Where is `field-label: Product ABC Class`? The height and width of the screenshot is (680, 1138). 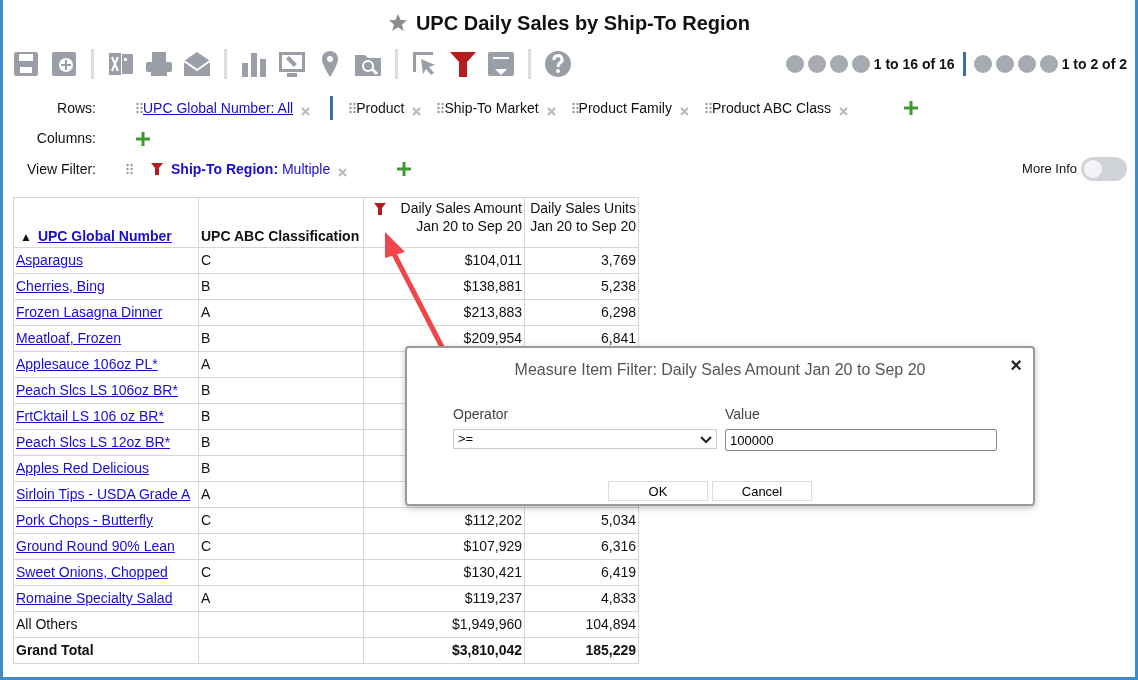
field-label: Product ABC Class is located at coordinates (771, 108).